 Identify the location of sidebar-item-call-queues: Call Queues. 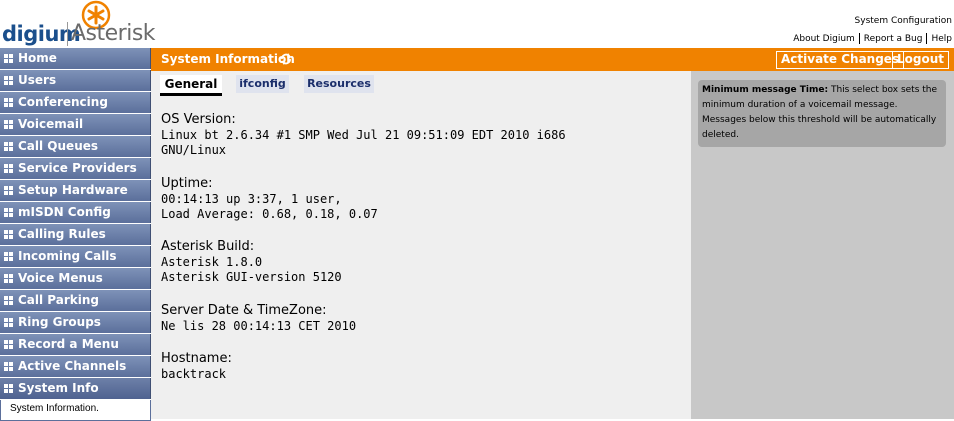
(75, 146).